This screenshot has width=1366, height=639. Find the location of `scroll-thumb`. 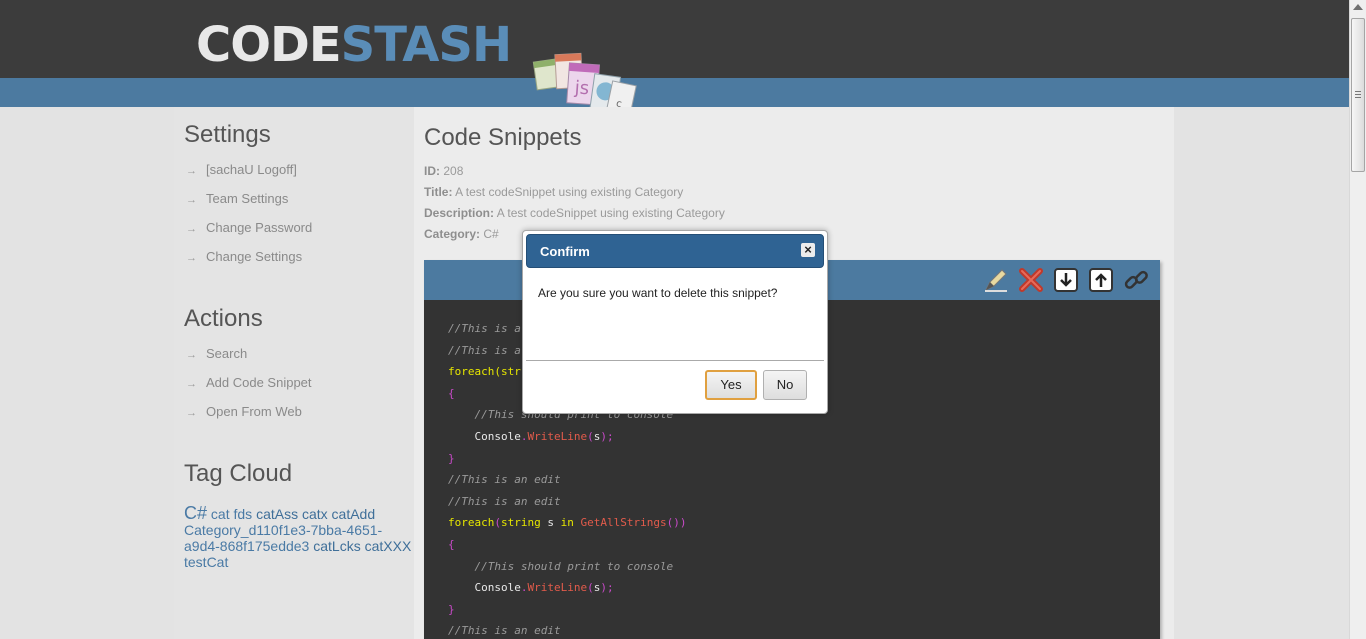

scroll-thumb is located at coordinates (1358, 95).